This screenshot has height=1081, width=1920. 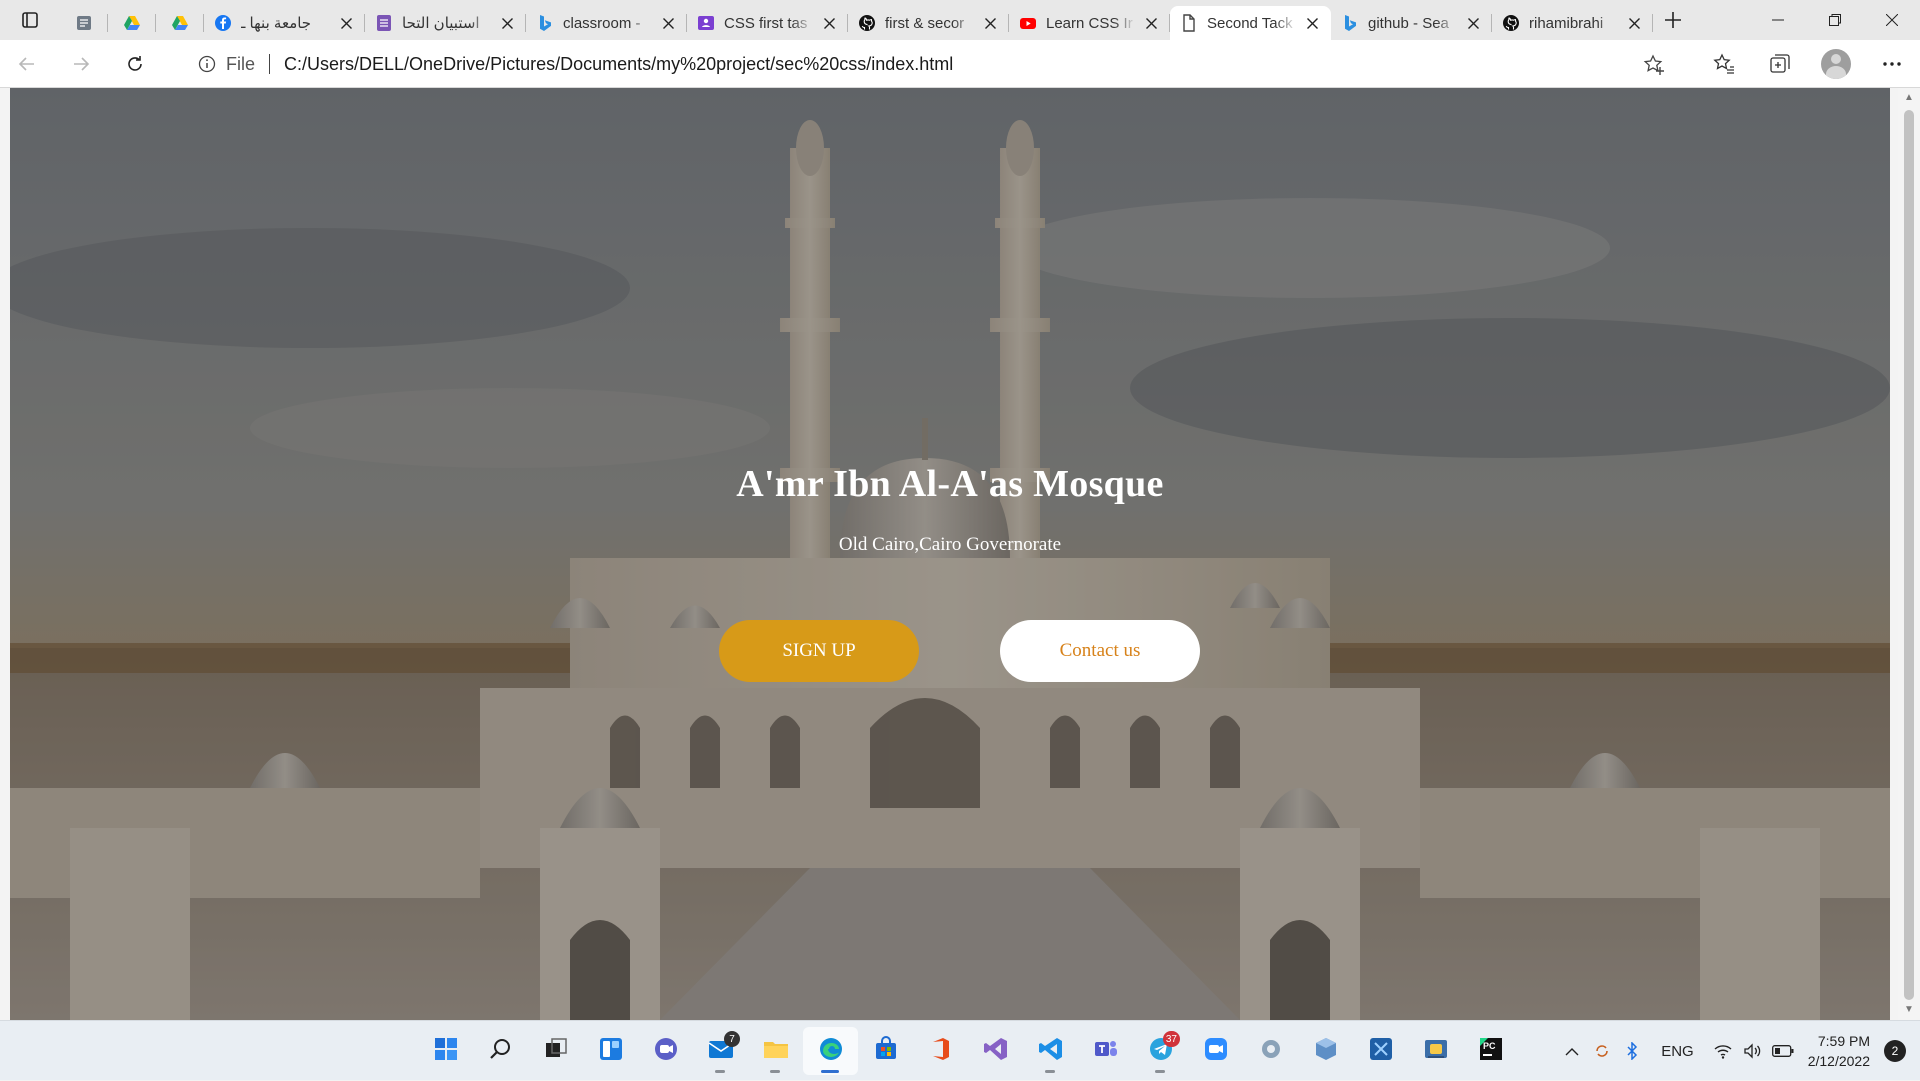 What do you see at coordinates (441, 23) in the screenshot?
I see `tab-title: استبيان التحا` at bounding box center [441, 23].